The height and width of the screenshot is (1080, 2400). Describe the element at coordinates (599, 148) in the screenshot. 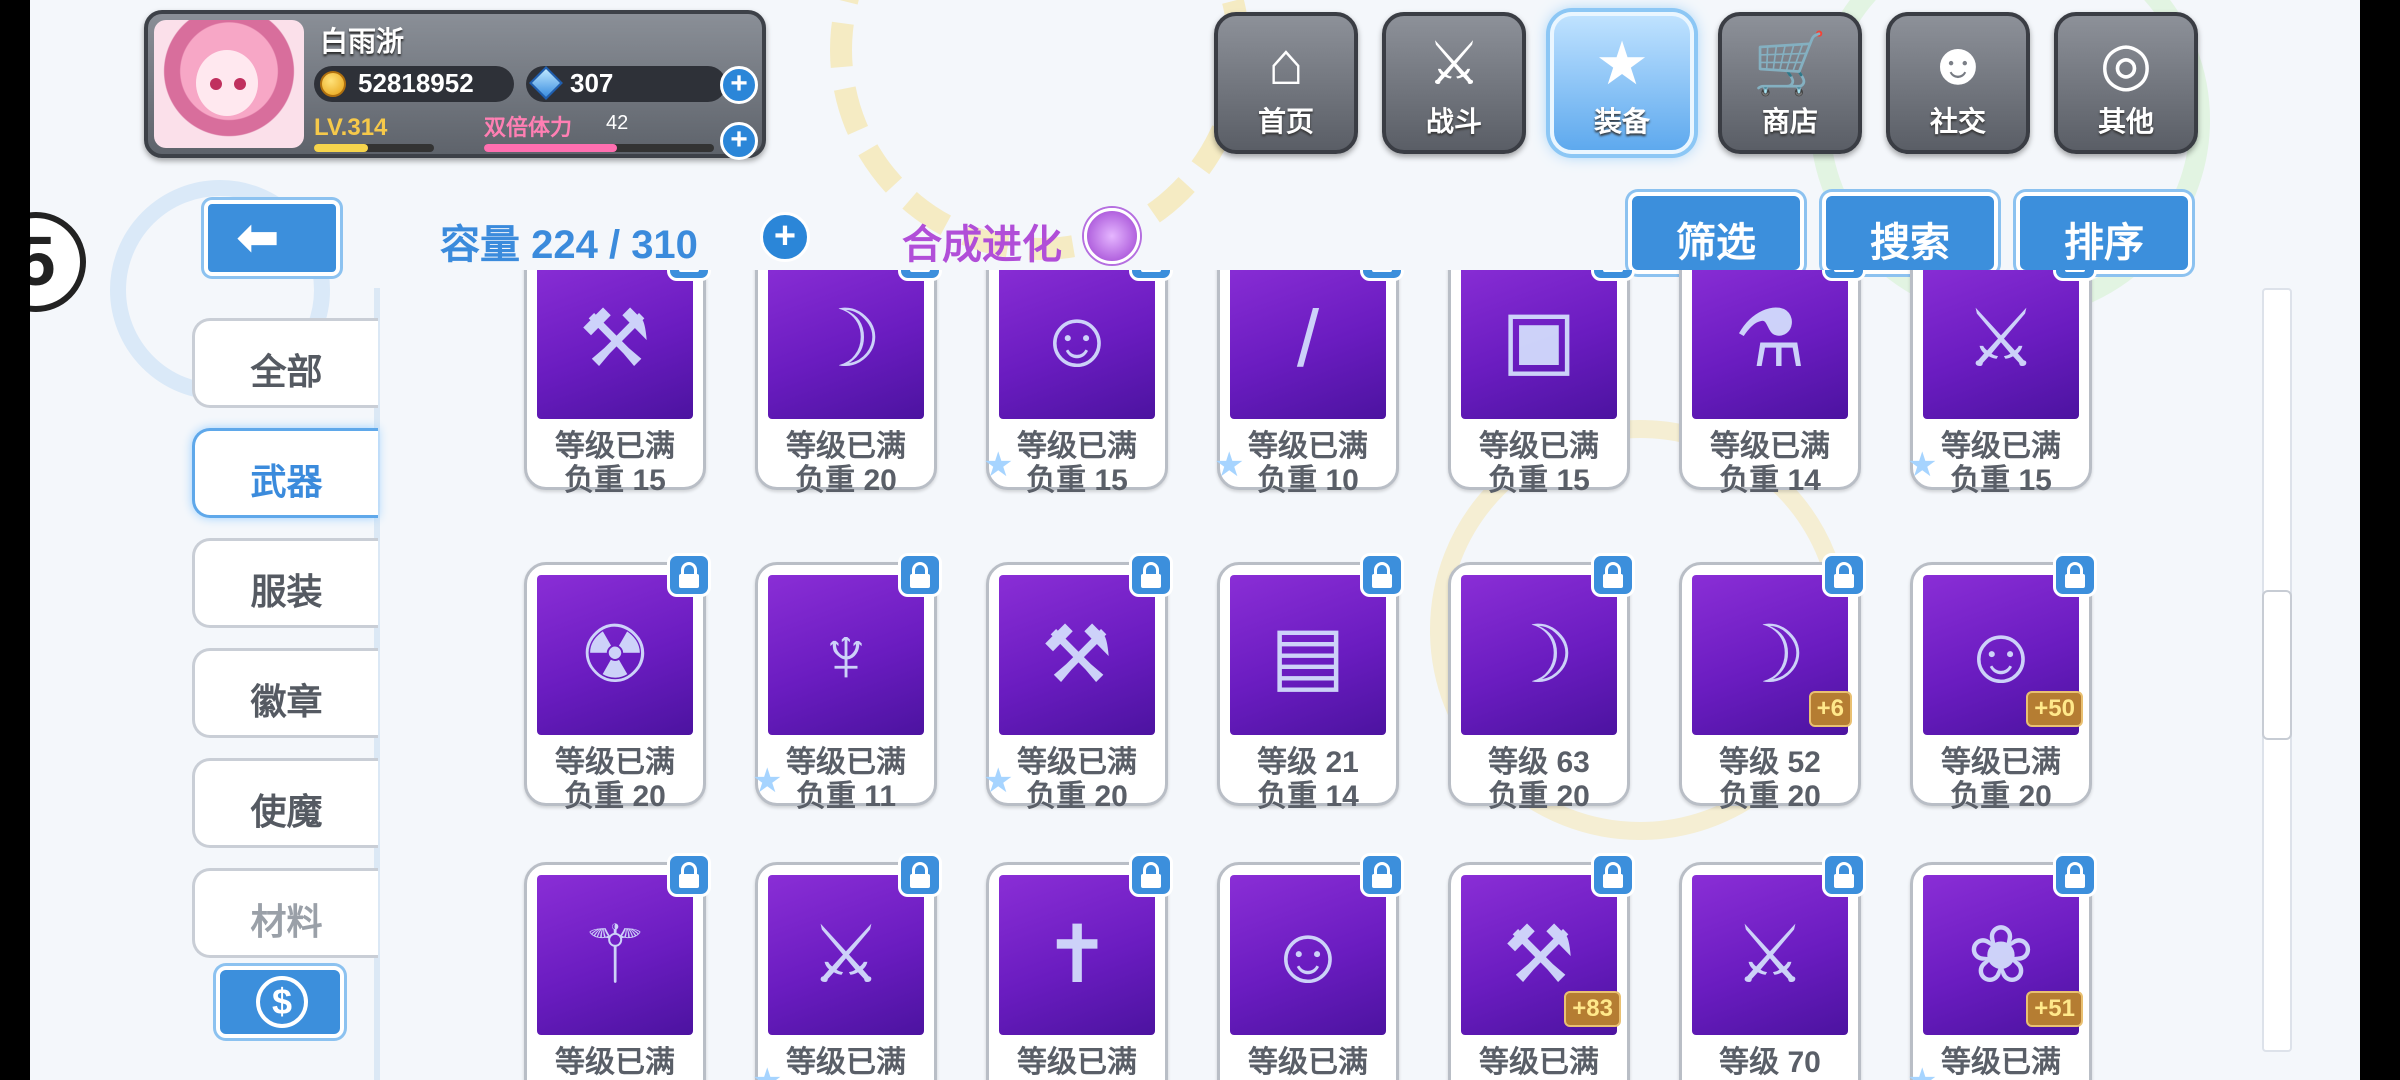

I see `stamina-progress-bar` at that location.